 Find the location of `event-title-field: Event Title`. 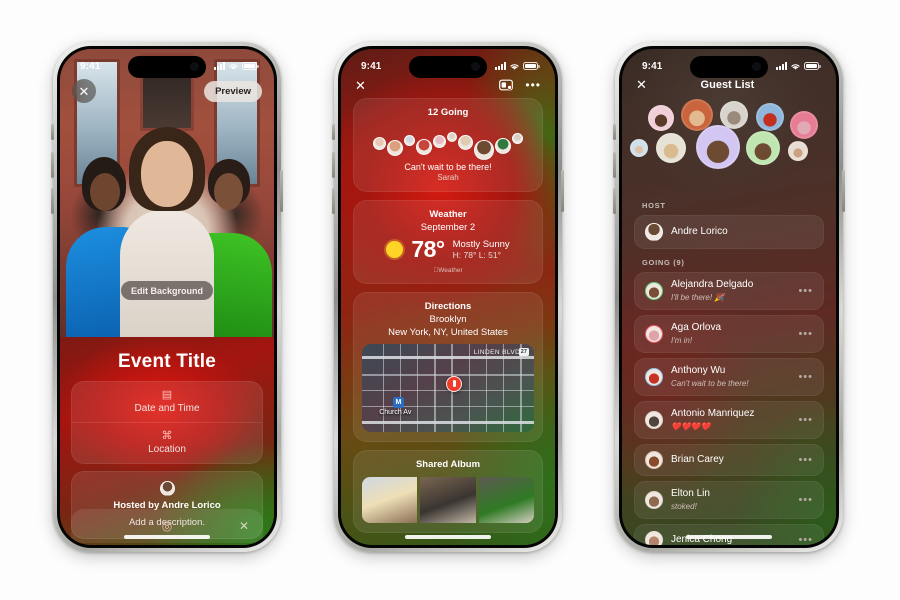

event-title-field: Event Title is located at coordinates (167, 359).